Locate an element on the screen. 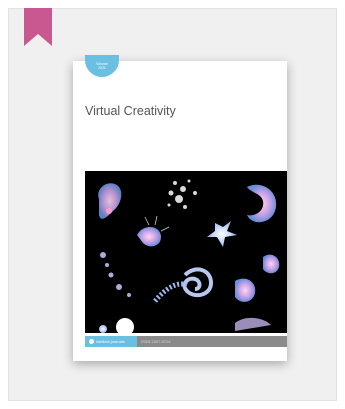 The width and height of the screenshot is (345, 409). issue-badge: Volume 2021 is located at coordinates (102, 66).